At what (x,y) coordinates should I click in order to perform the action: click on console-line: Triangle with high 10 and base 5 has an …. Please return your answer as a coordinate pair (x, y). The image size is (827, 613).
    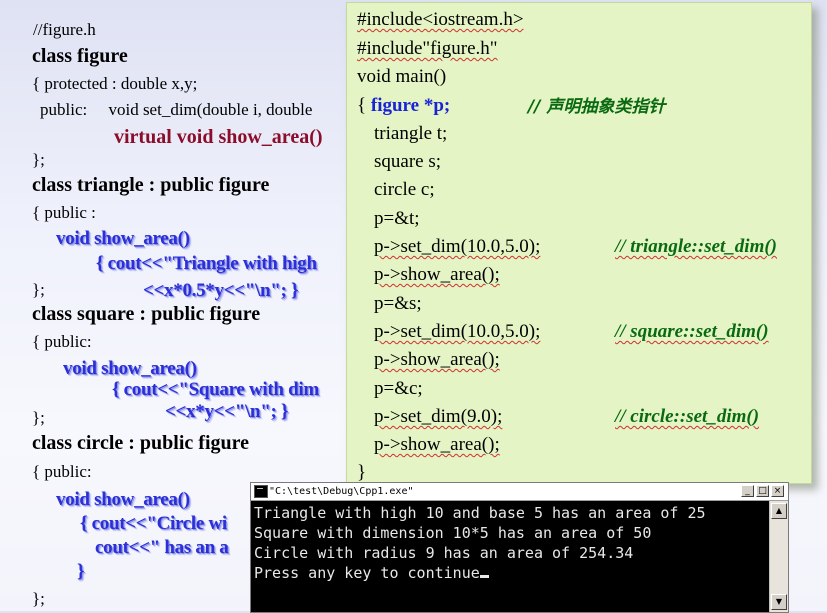
    Looking at the image, I should click on (480, 513).